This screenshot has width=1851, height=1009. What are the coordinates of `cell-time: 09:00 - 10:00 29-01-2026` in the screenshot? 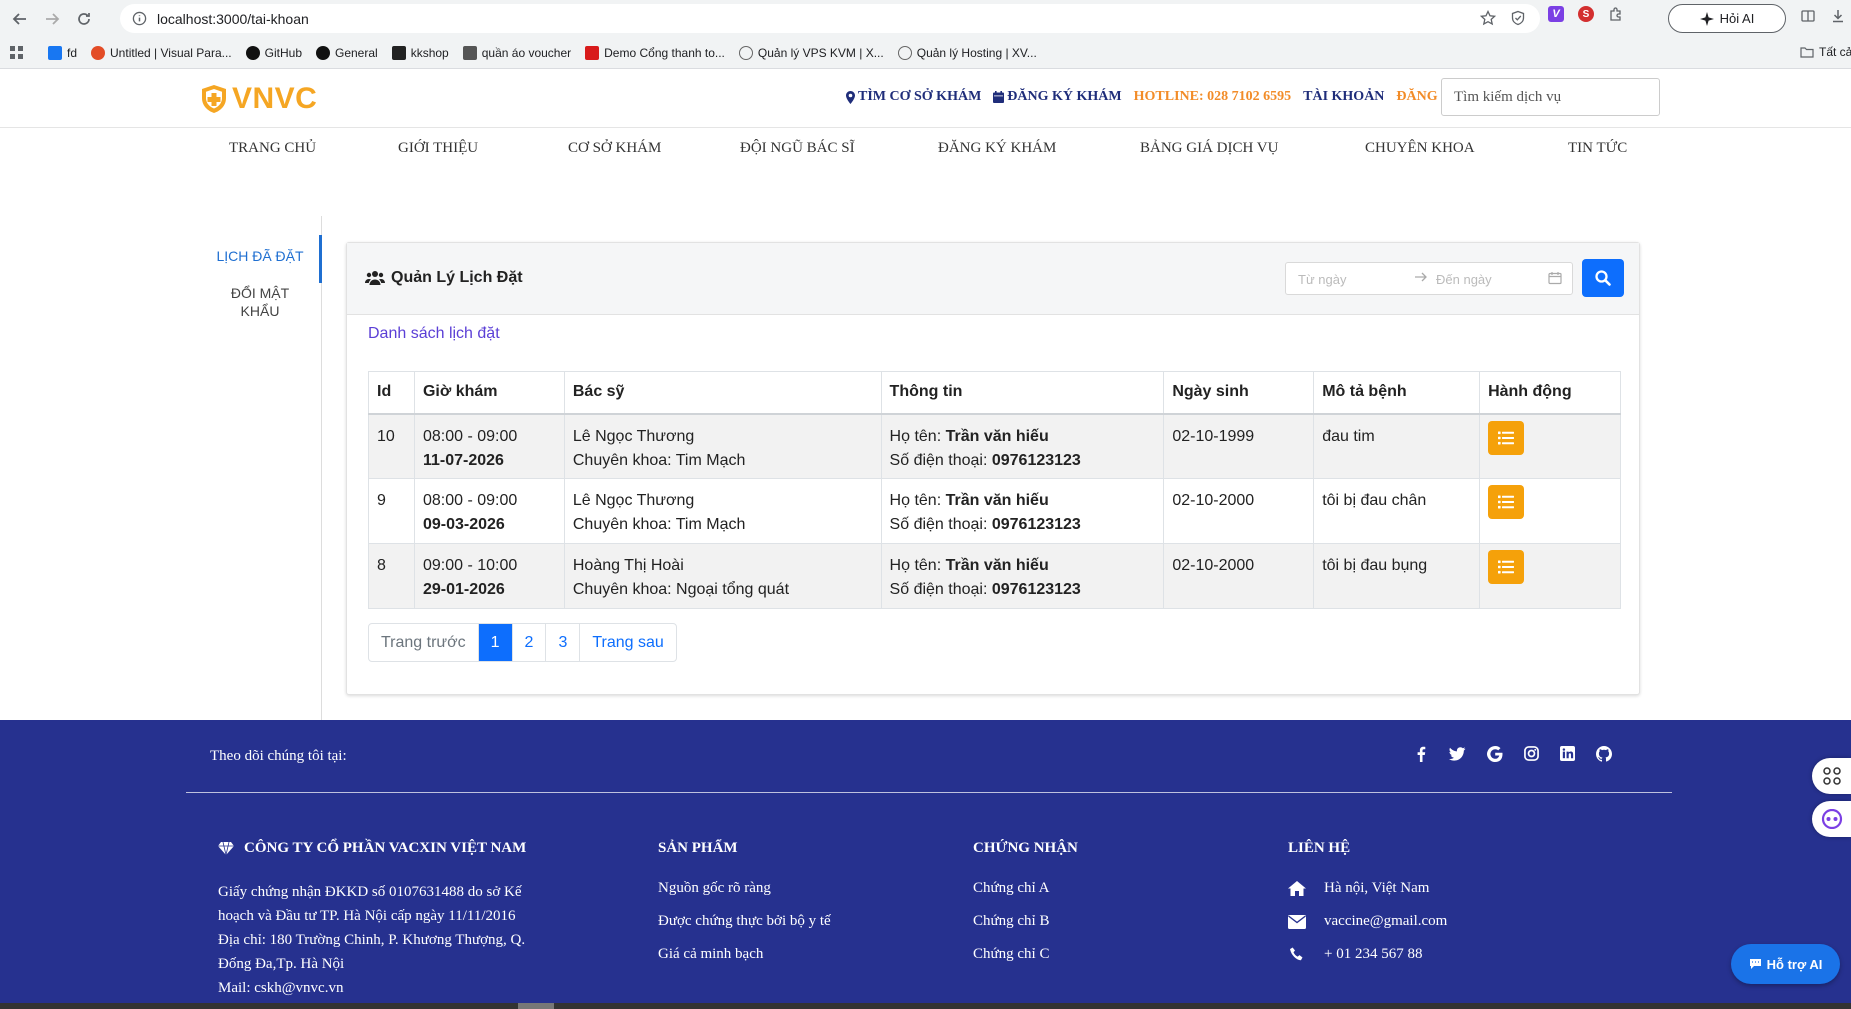 It's located at (489, 576).